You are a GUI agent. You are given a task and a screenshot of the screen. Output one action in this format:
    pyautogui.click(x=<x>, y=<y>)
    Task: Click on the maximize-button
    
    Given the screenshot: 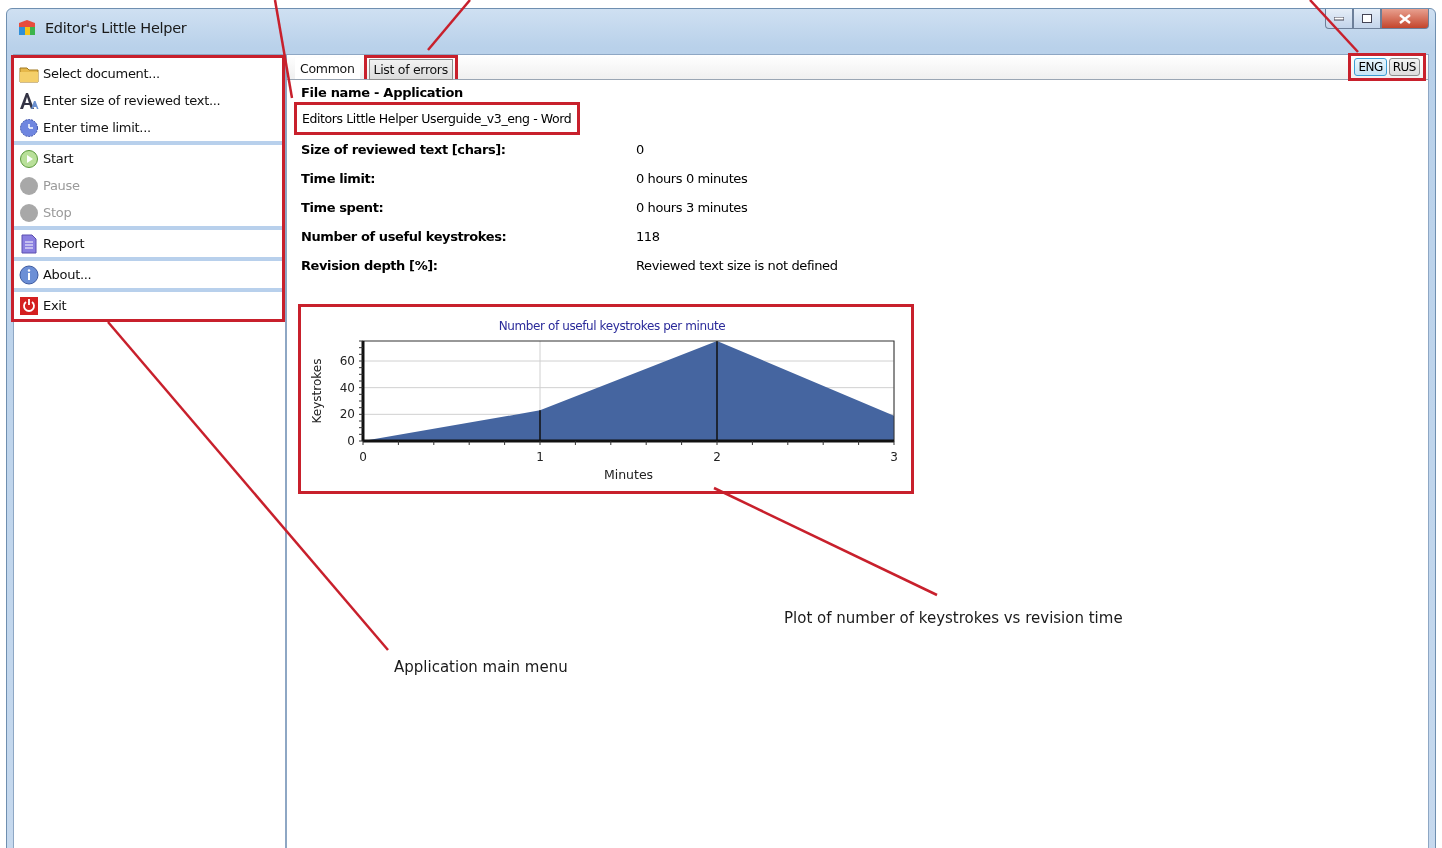 What is the action you would take?
    pyautogui.click(x=1367, y=19)
    